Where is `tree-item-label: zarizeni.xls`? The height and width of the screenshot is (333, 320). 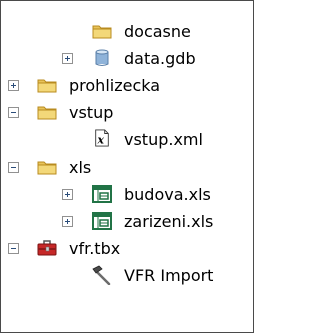 tree-item-label: zarizeni.xls is located at coordinates (169, 221).